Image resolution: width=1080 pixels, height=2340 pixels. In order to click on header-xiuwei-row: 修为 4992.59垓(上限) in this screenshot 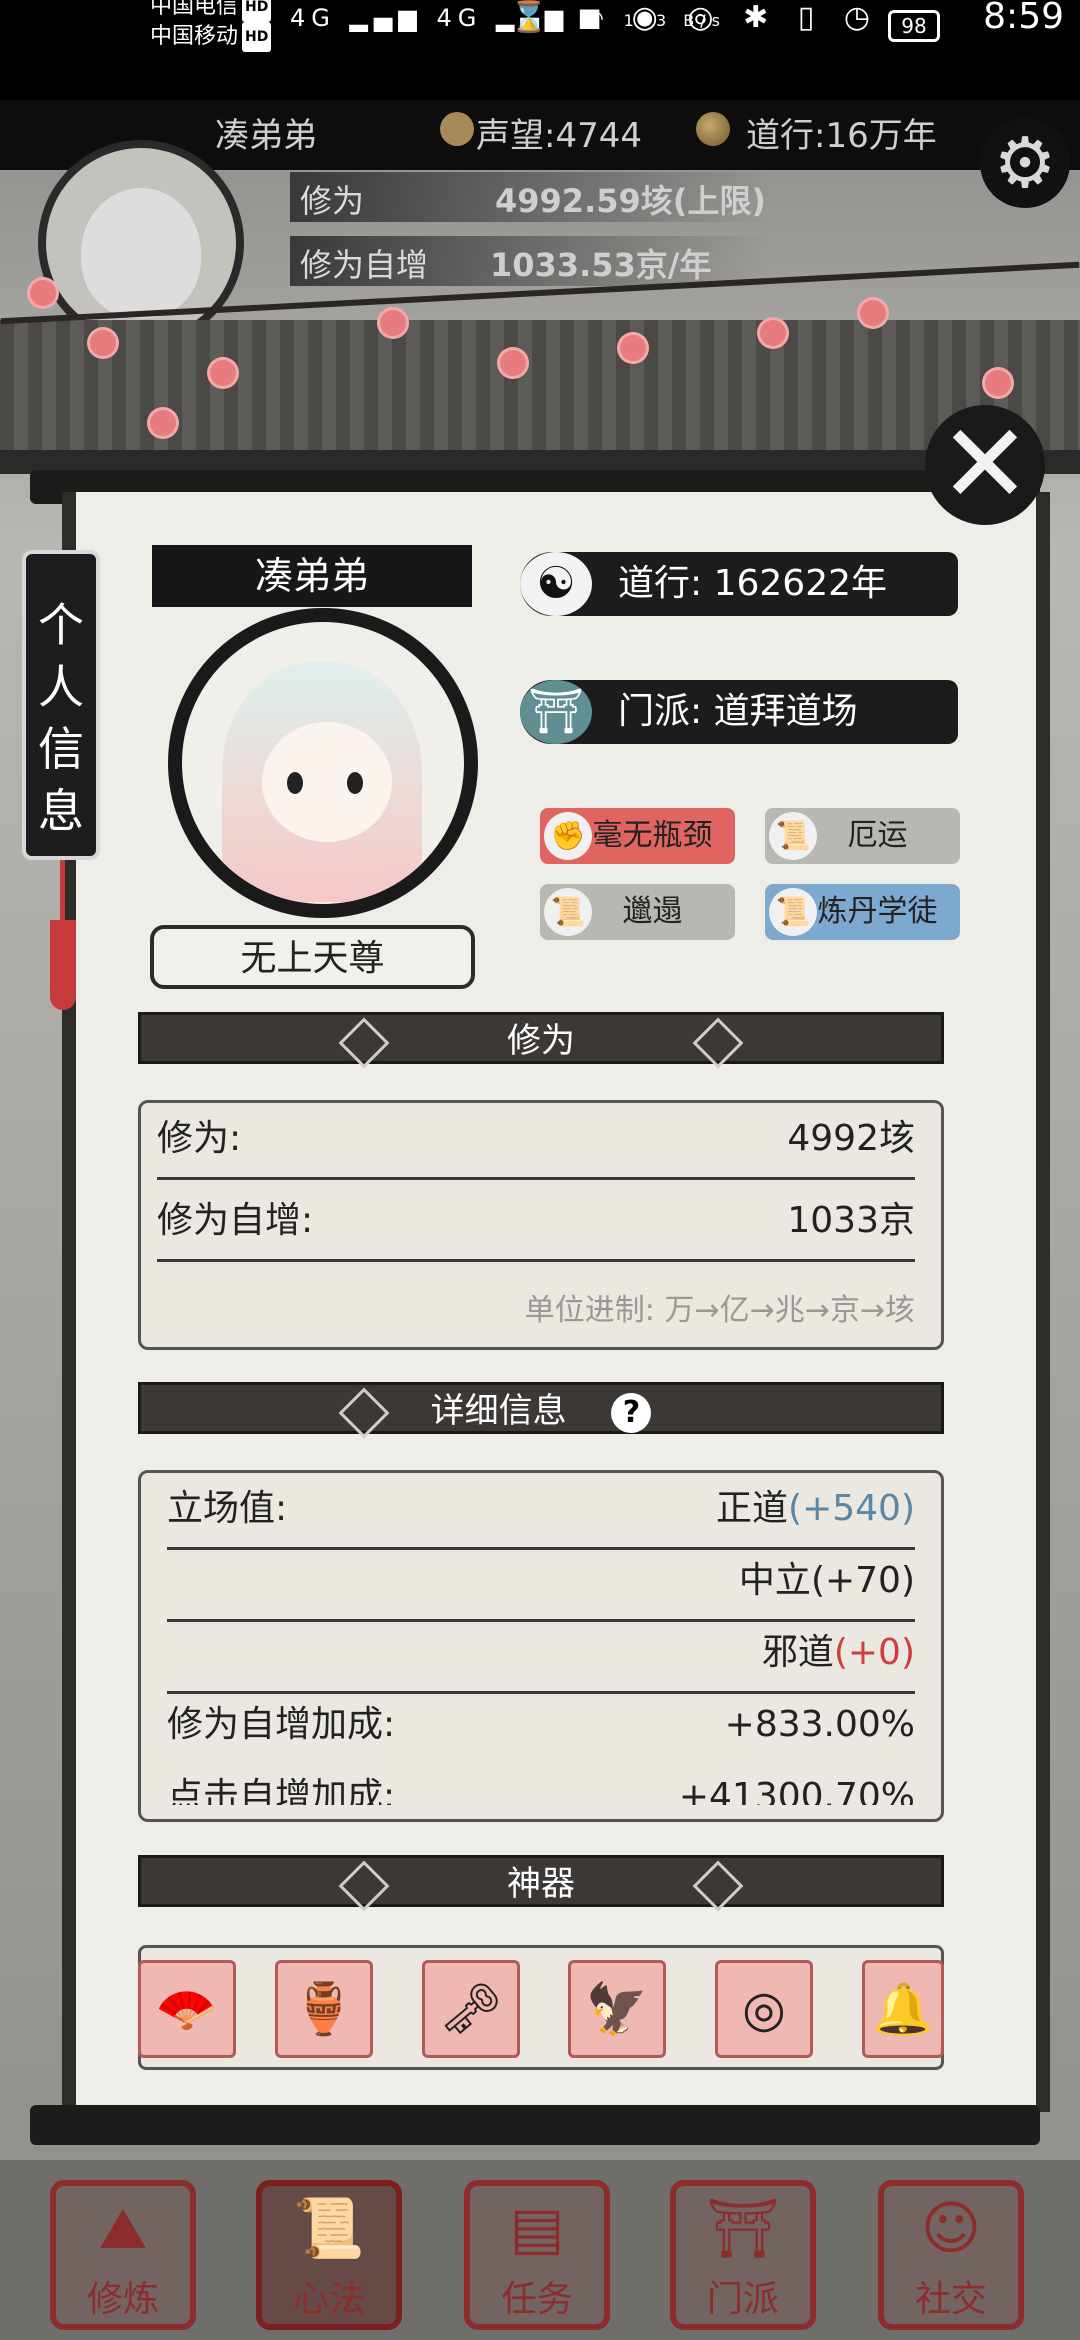, I will do `click(540, 197)`.